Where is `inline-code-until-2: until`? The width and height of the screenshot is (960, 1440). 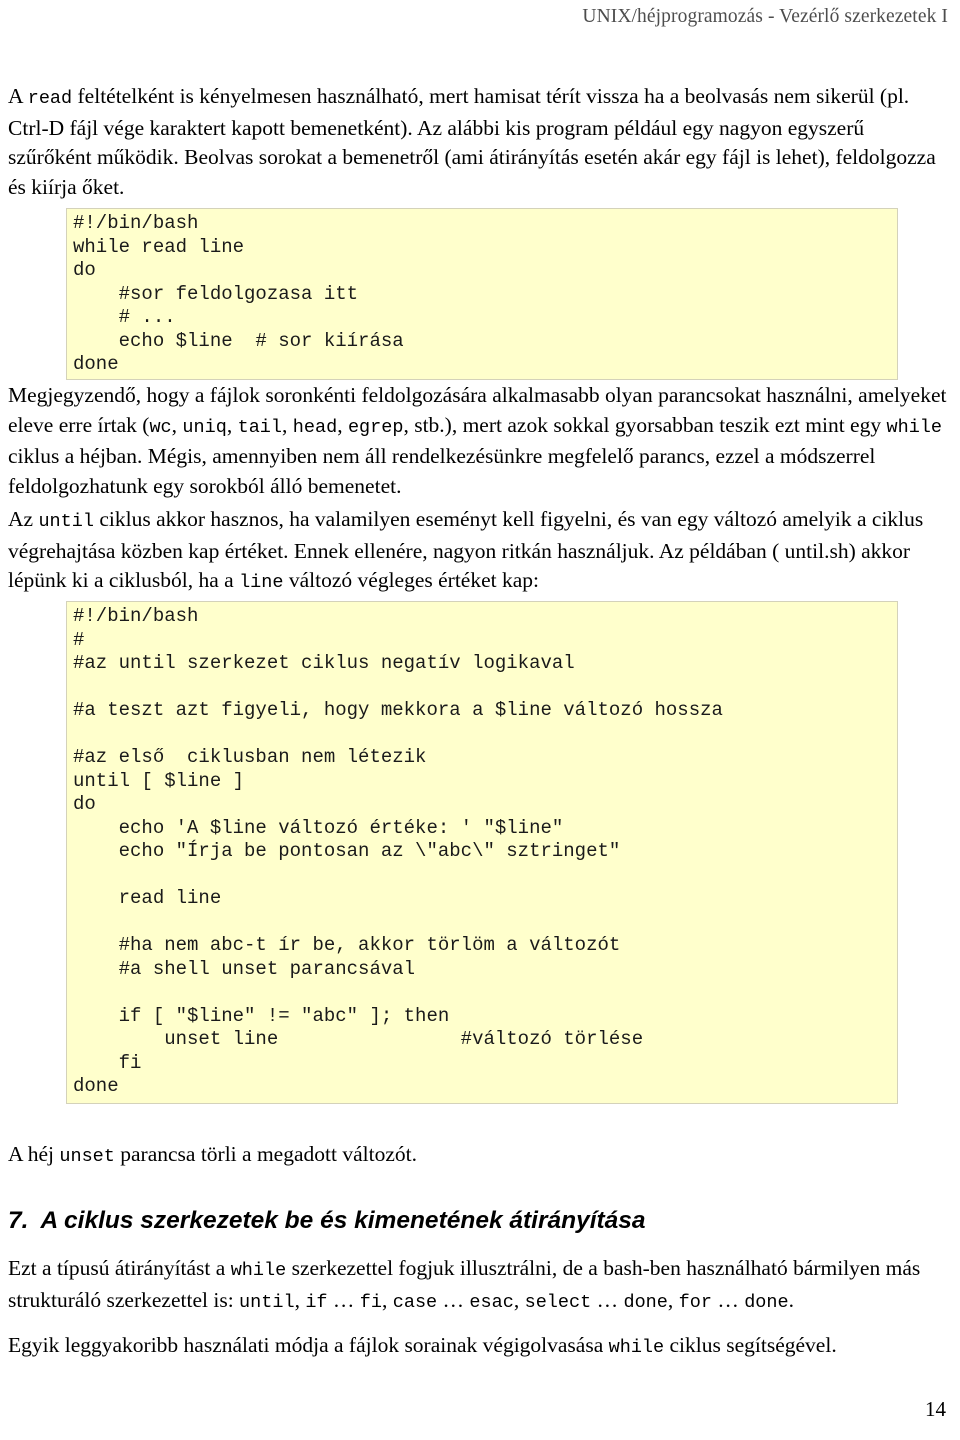 inline-code-until-2: until is located at coordinates (267, 1302).